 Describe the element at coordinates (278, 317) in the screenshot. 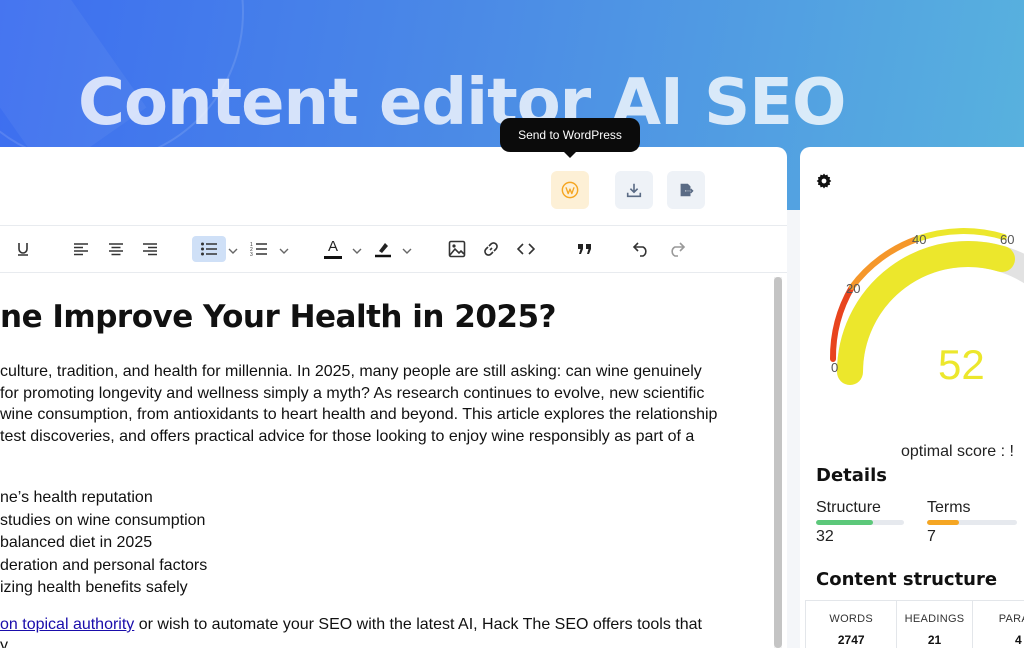

I see `document-heading: ne Improve Your Health in 2025?` at that location.